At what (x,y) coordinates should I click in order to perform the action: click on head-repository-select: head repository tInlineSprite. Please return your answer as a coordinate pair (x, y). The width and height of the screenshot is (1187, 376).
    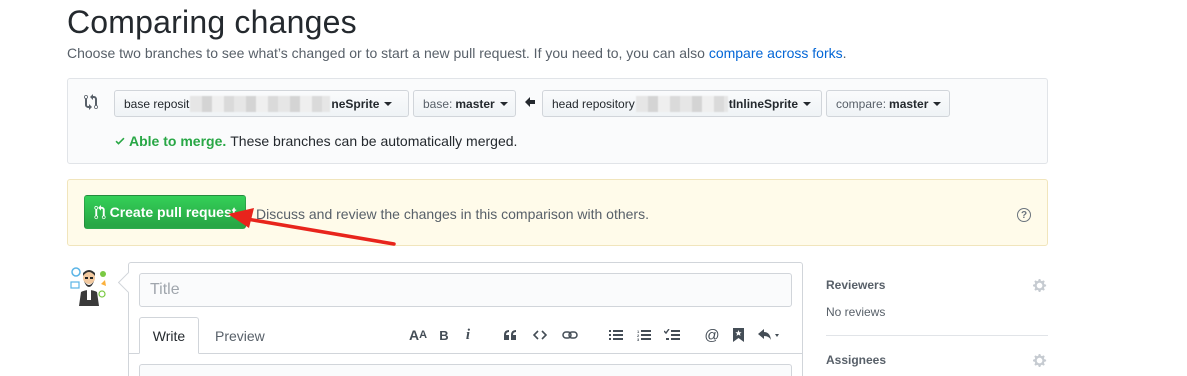
    Looking at the image, I should click on (682, 103).